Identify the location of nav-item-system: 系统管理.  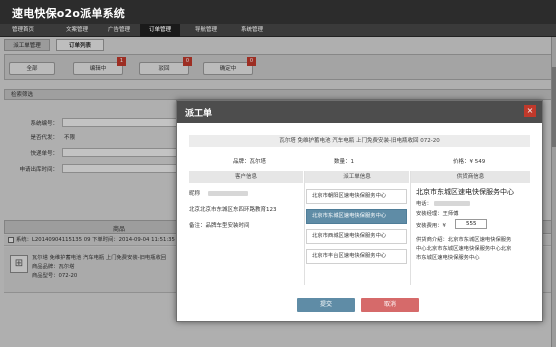
(252, 30).